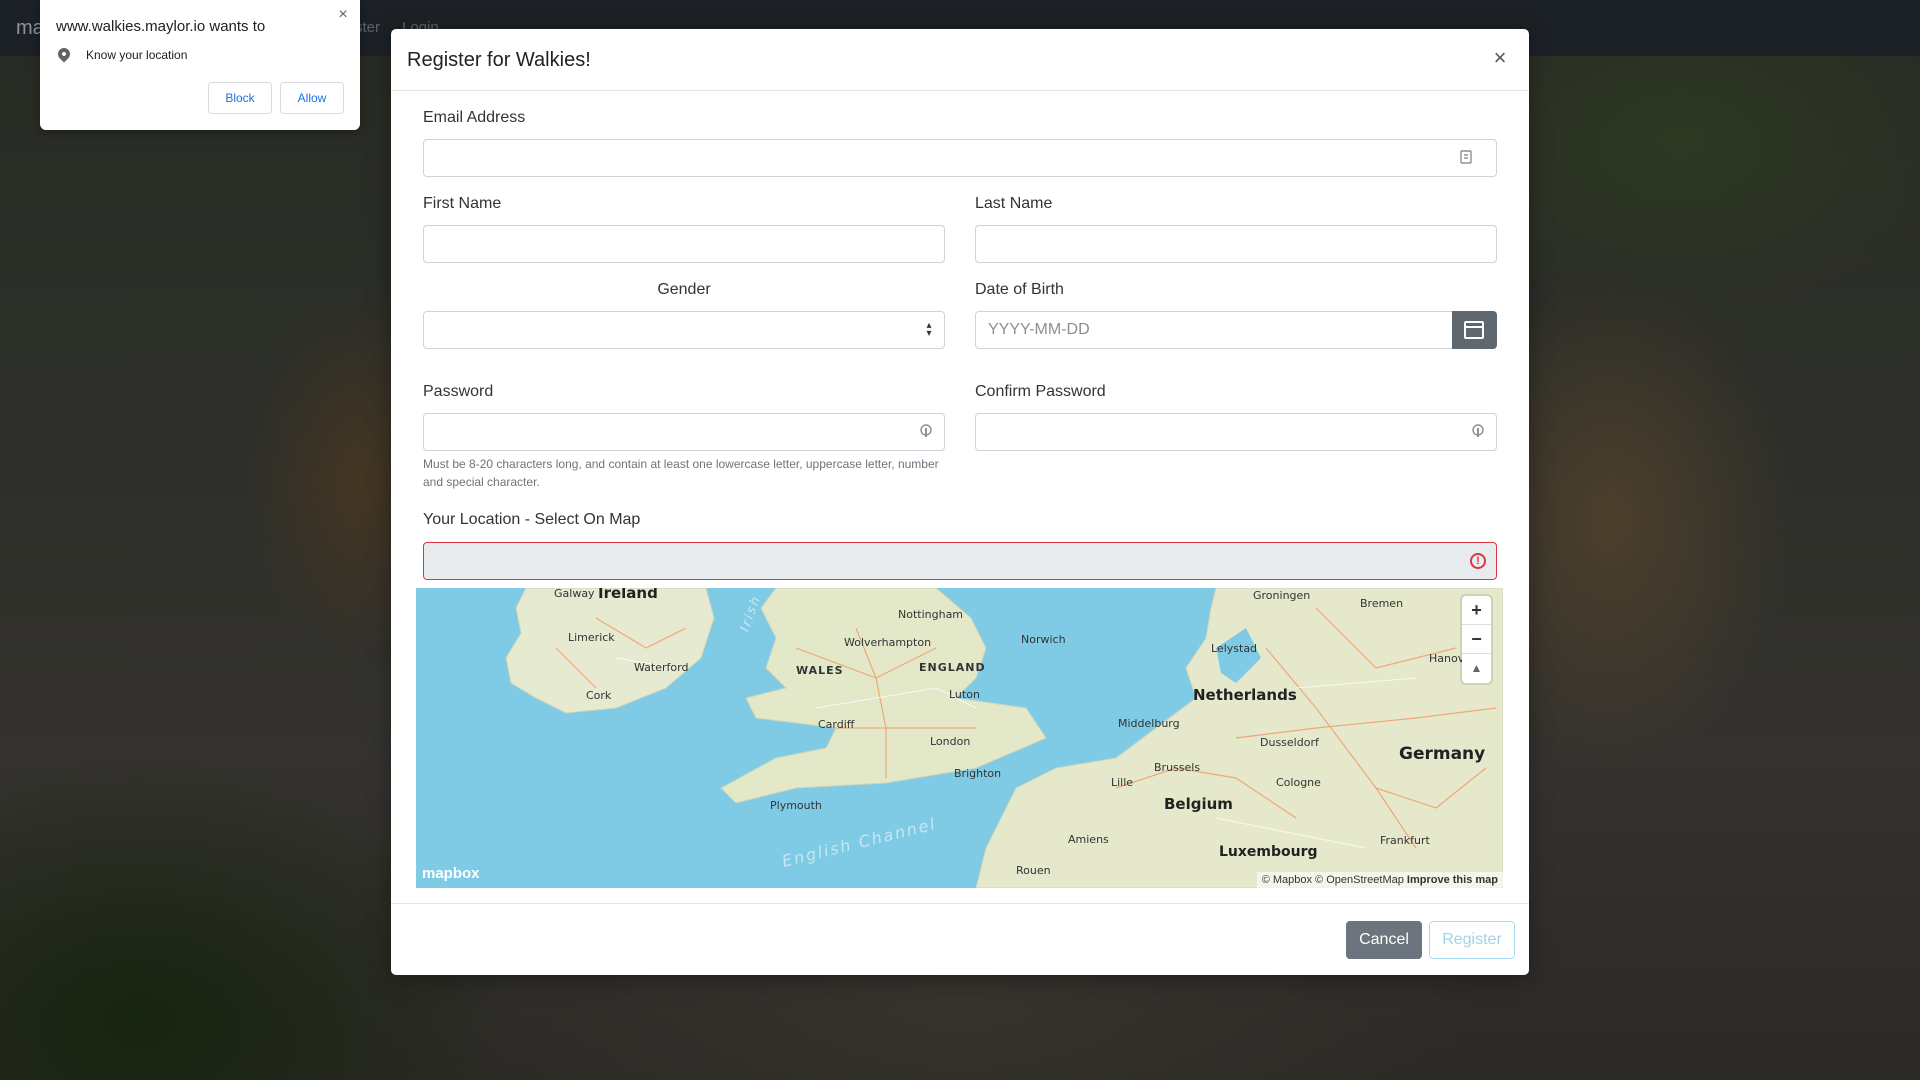 Image resolution: width=1920 pixels, height=1080 pixels. I want to click on zoom-in-button: +, so click(1476, 610).